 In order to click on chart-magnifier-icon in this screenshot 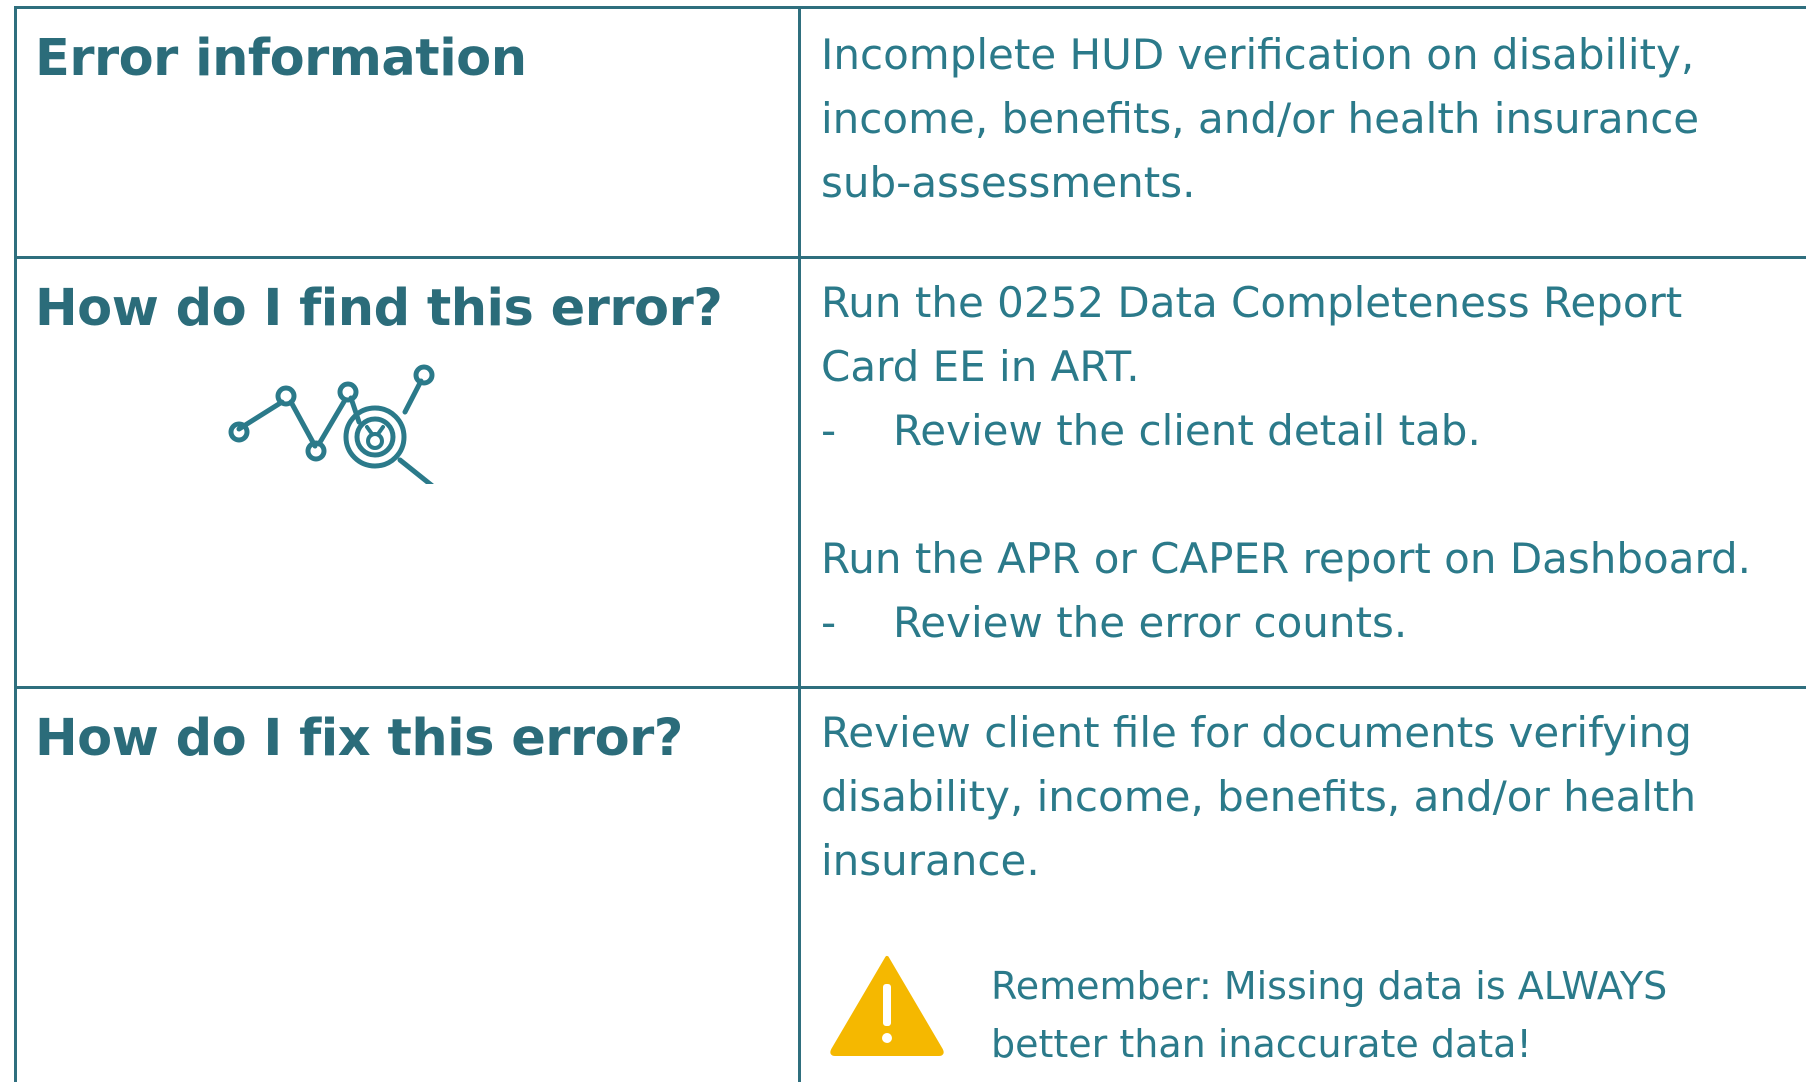, I will do `click(331, 424)`.